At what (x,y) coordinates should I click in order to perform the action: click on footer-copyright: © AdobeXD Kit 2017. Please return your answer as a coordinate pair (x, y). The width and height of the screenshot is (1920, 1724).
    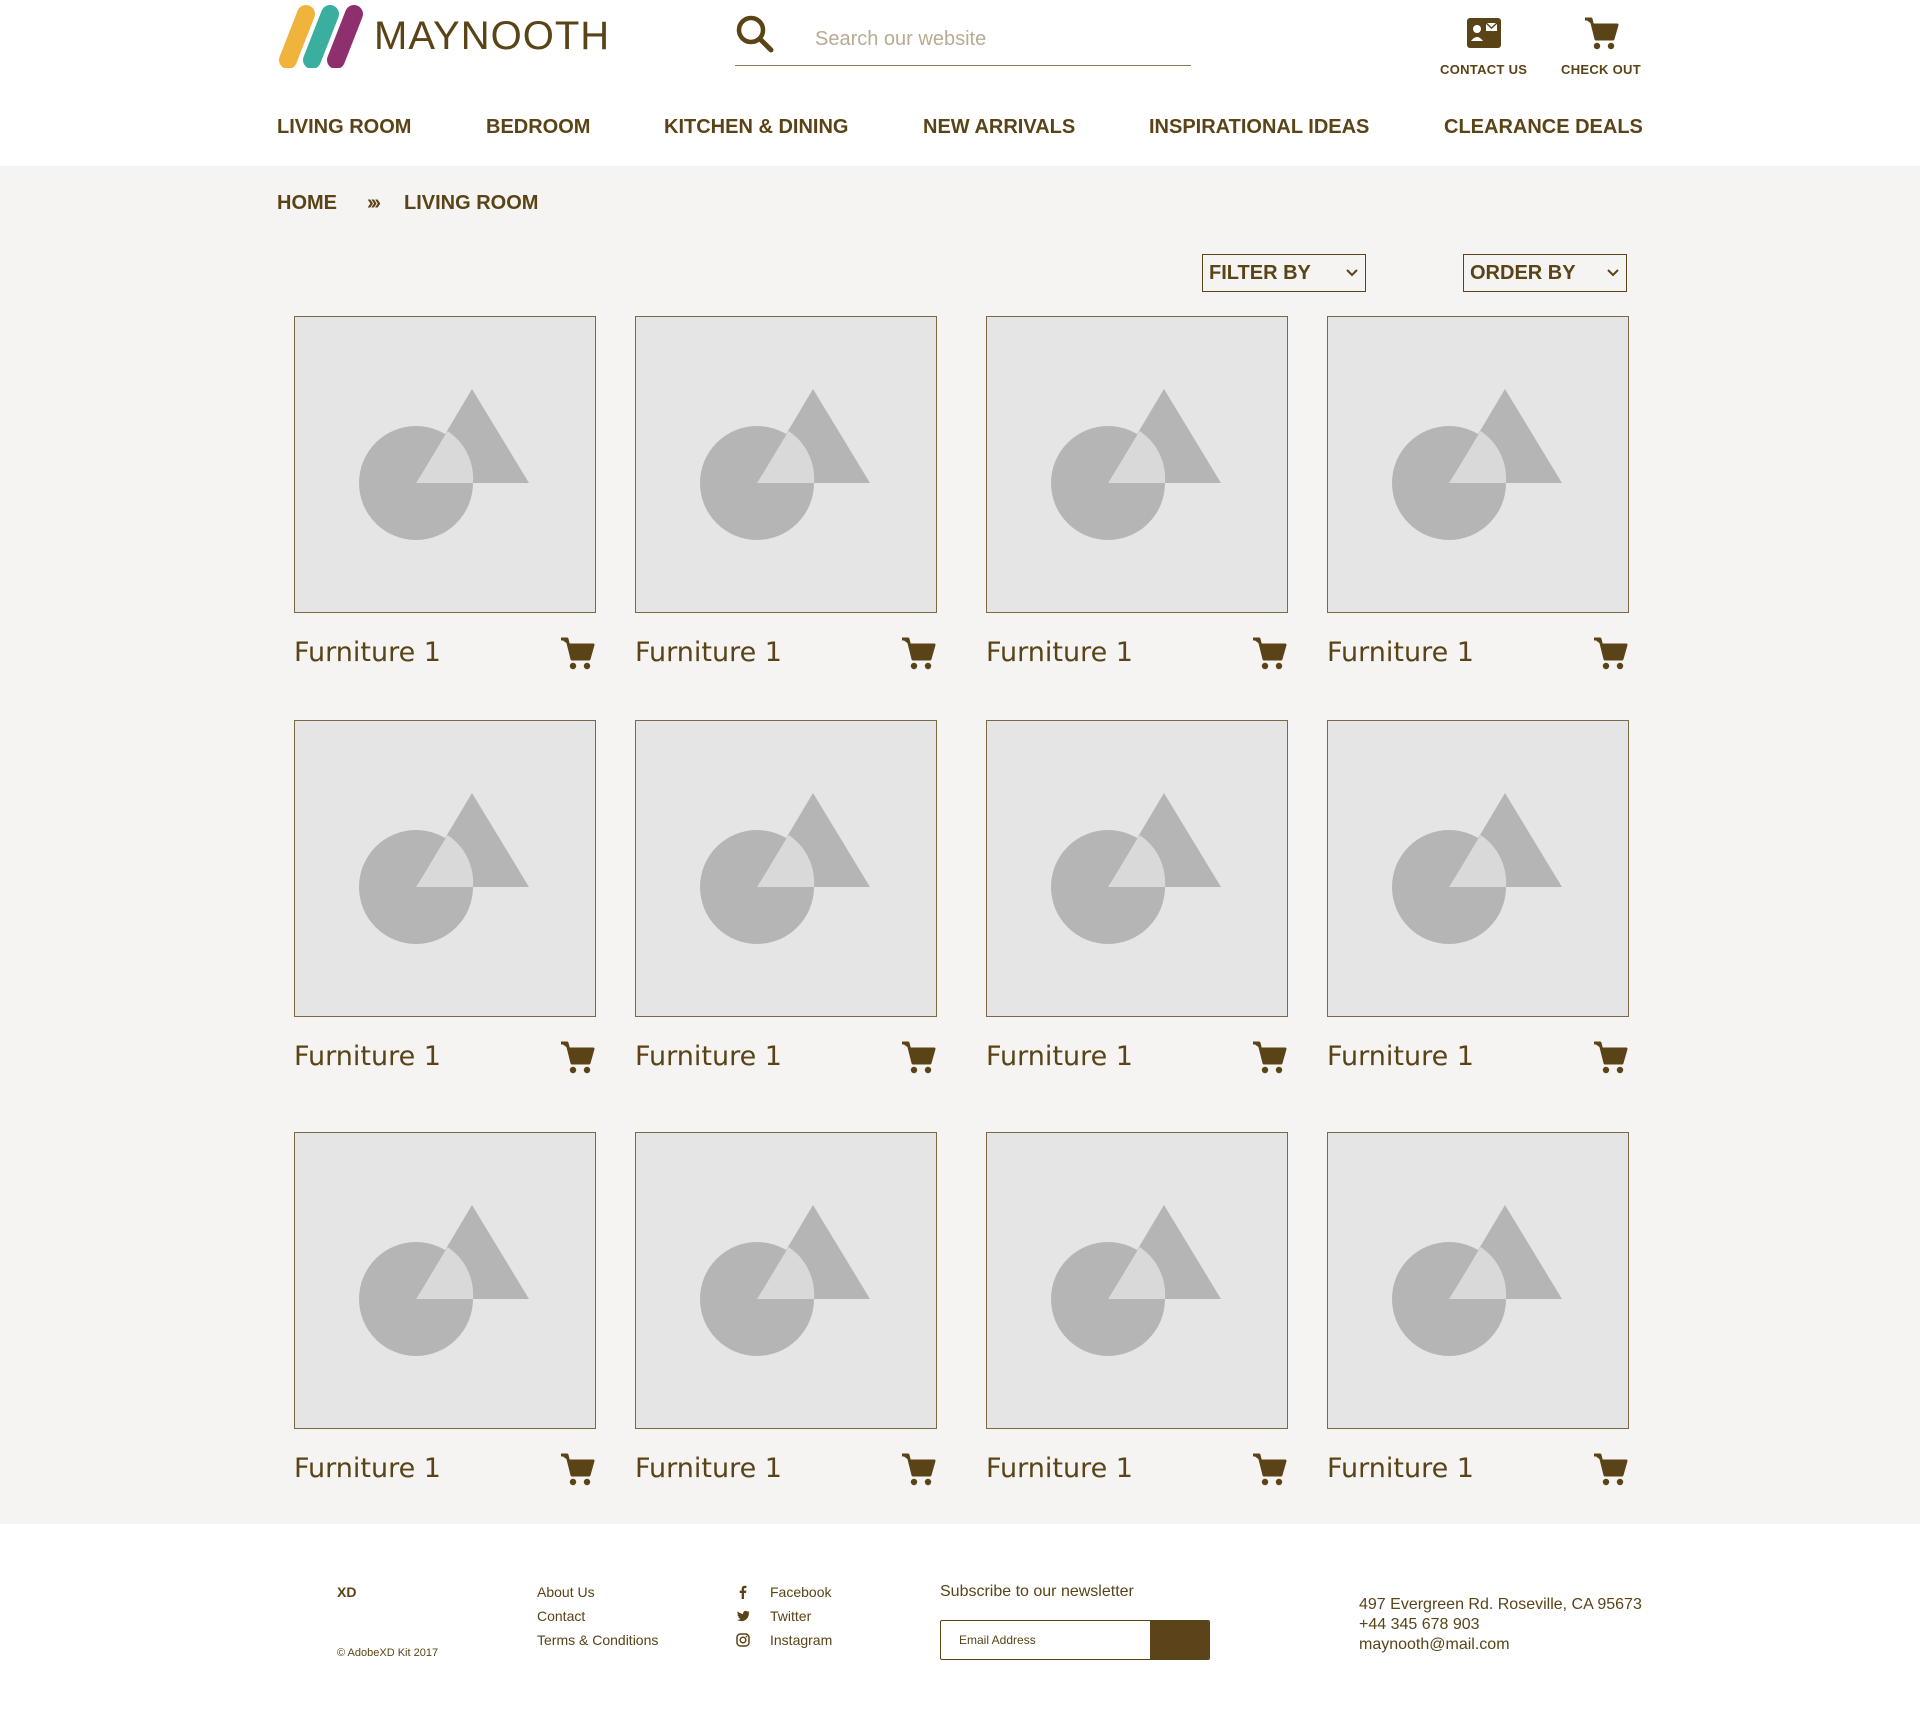
    Looking at the image, I should click on (388, 1653).